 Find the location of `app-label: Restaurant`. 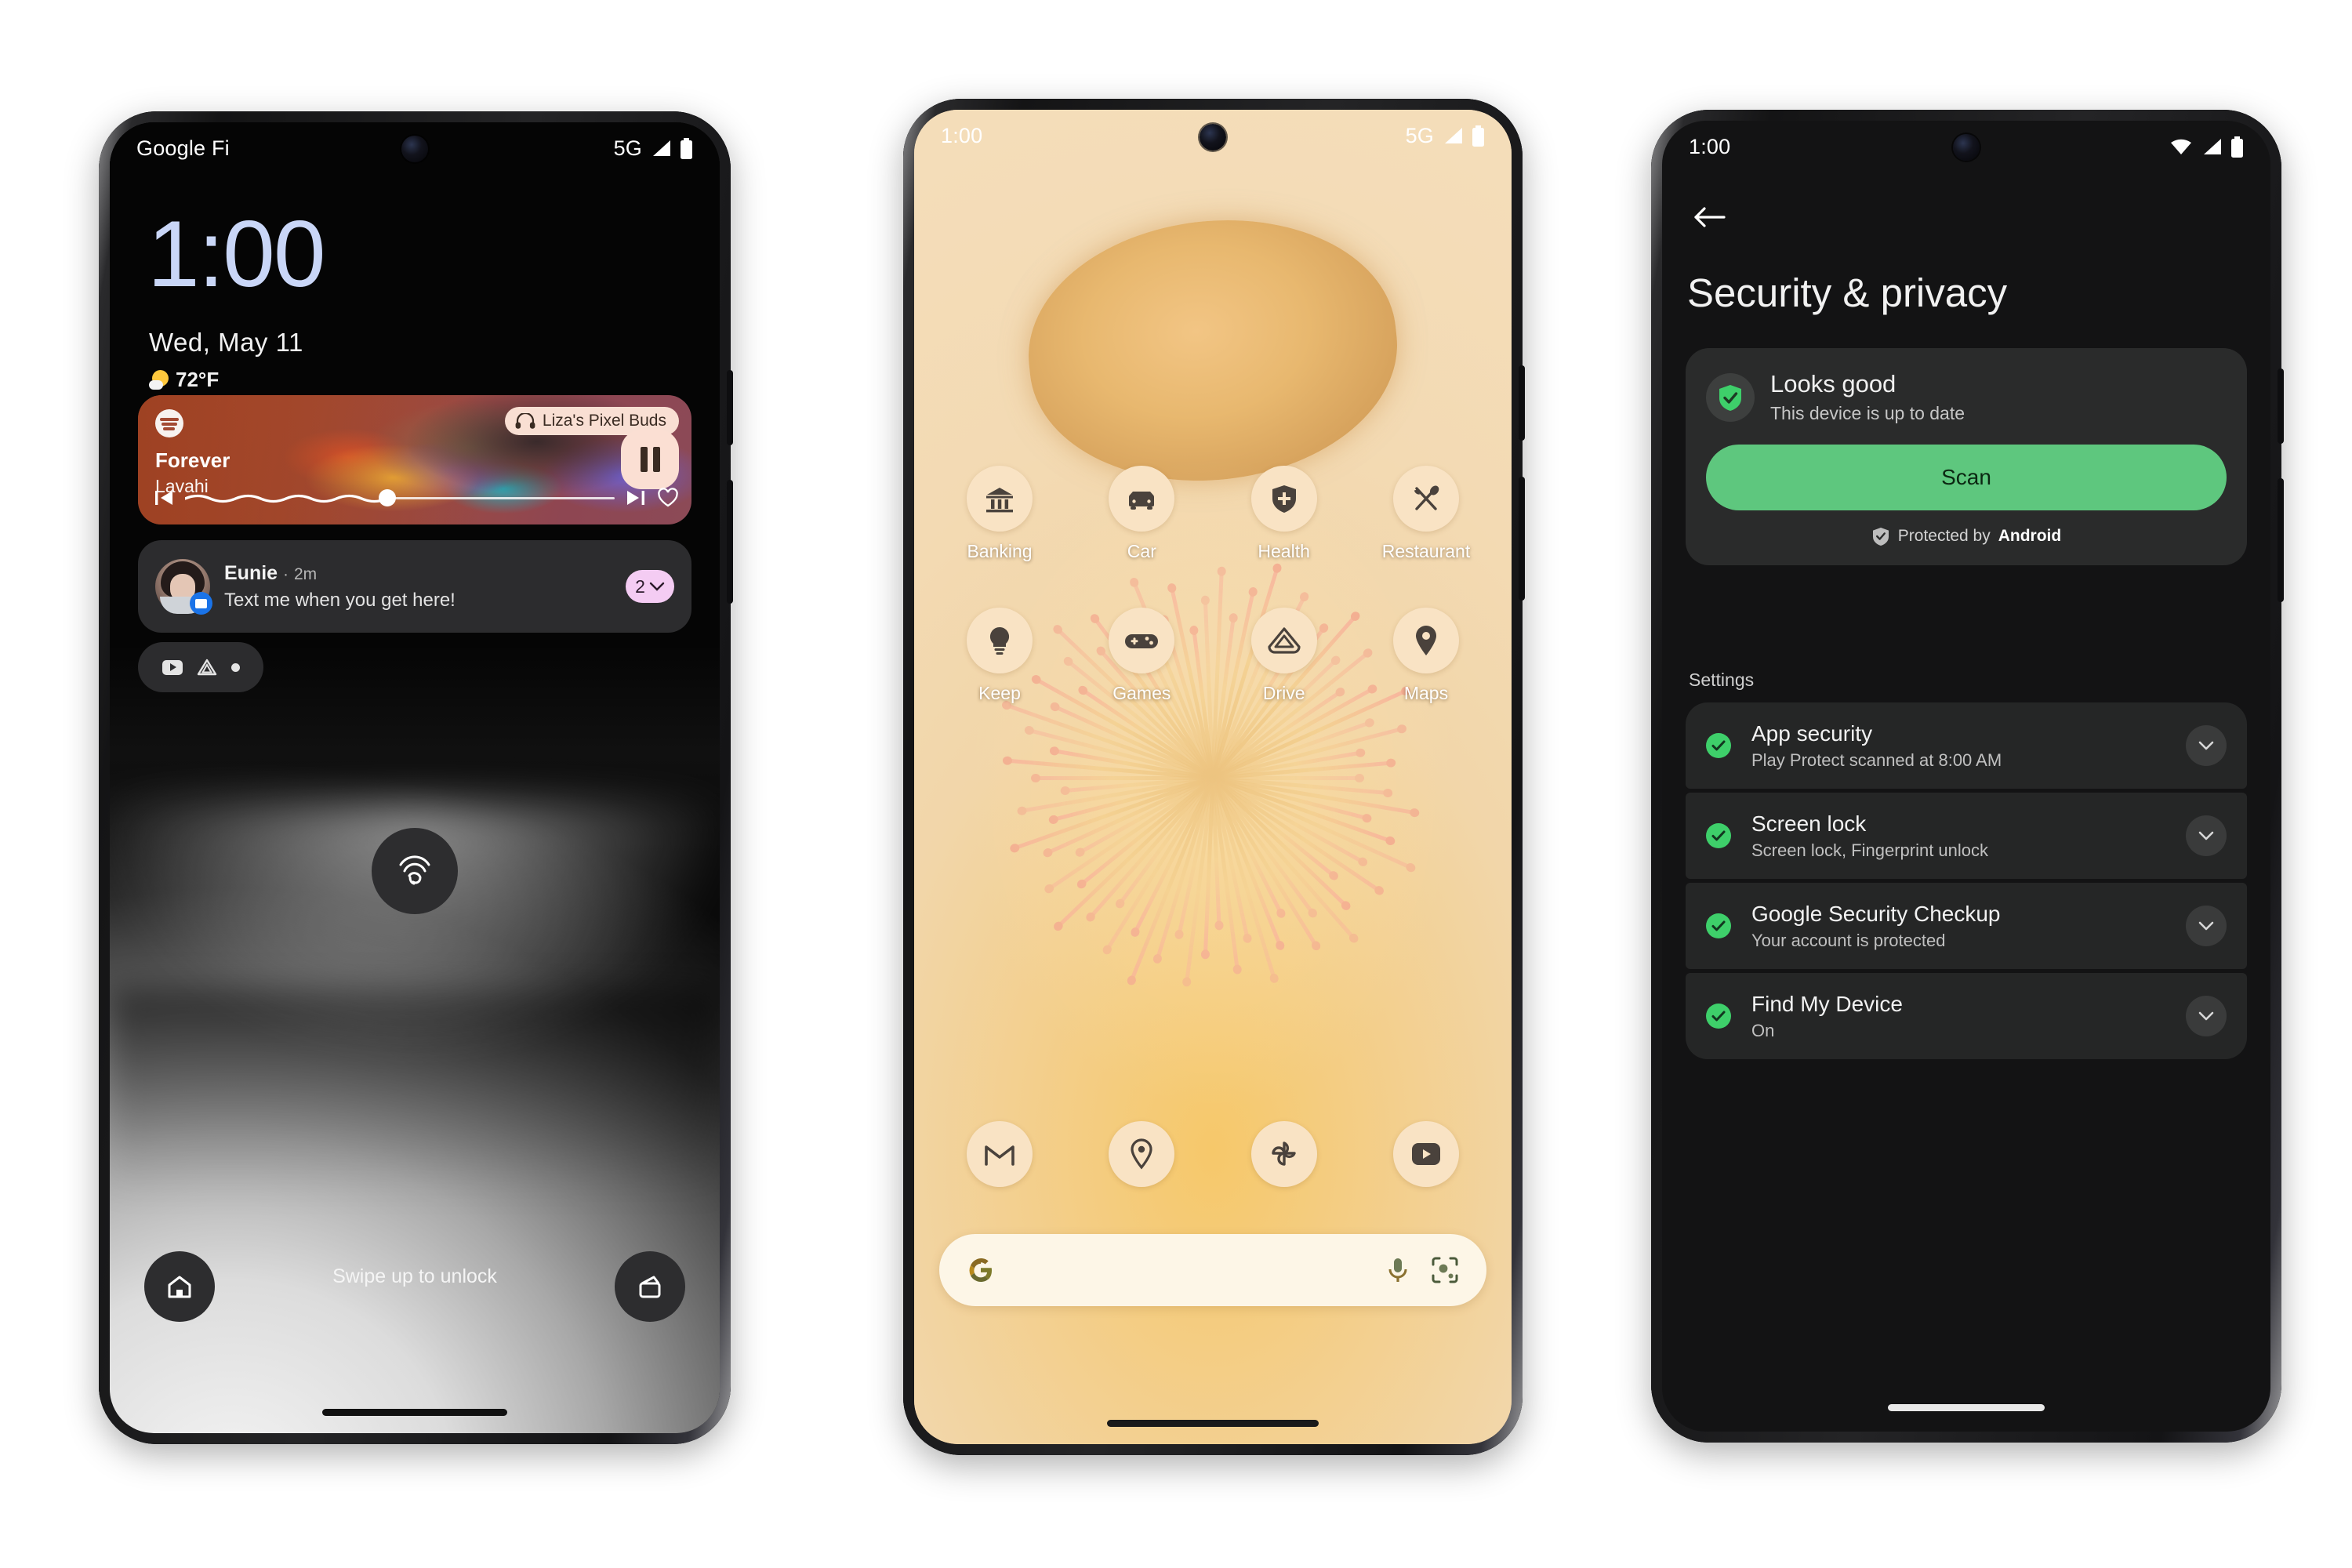

app-label: Restaurant is located at coordinates (1426, 551).